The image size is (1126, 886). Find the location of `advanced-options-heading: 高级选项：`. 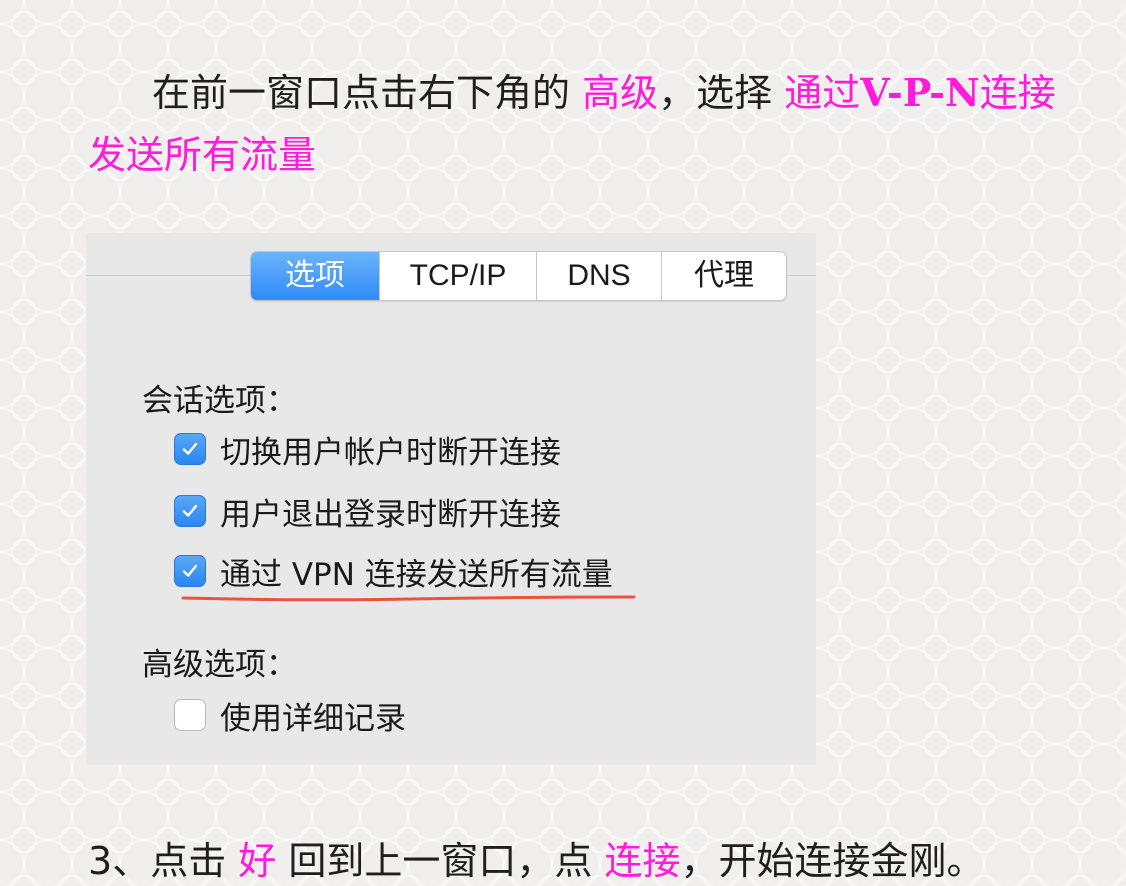

advanced-options-heading: 高级选项： is located at coordinates (219, 665).